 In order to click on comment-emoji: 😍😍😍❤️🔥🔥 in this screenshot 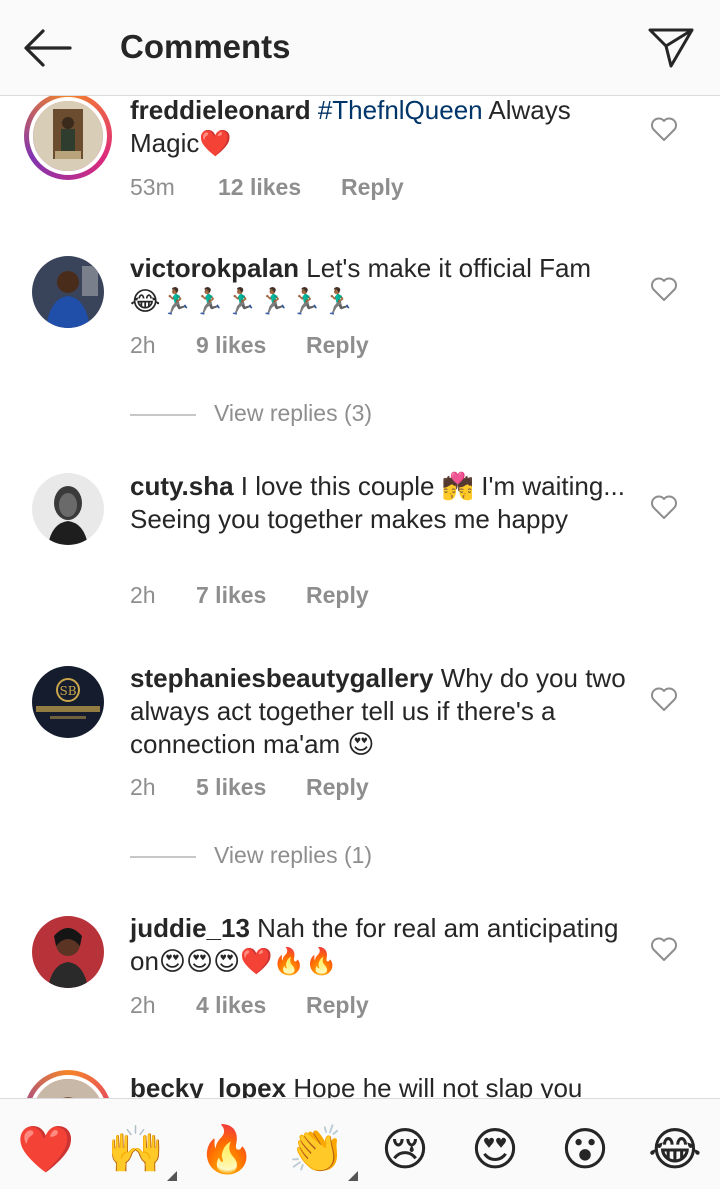, I will do `click(248, 961)`.